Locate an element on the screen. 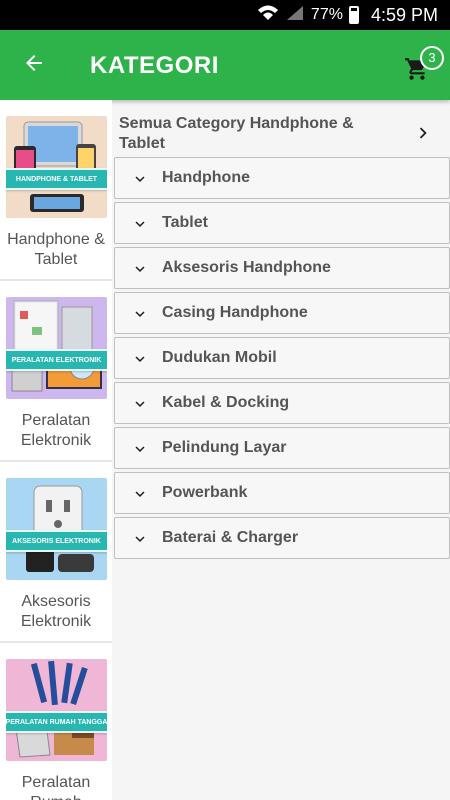 Image resolution: width=450 pixels, height=800 pixels. page-title: KATEGORI is located at coordinates (154, 65).